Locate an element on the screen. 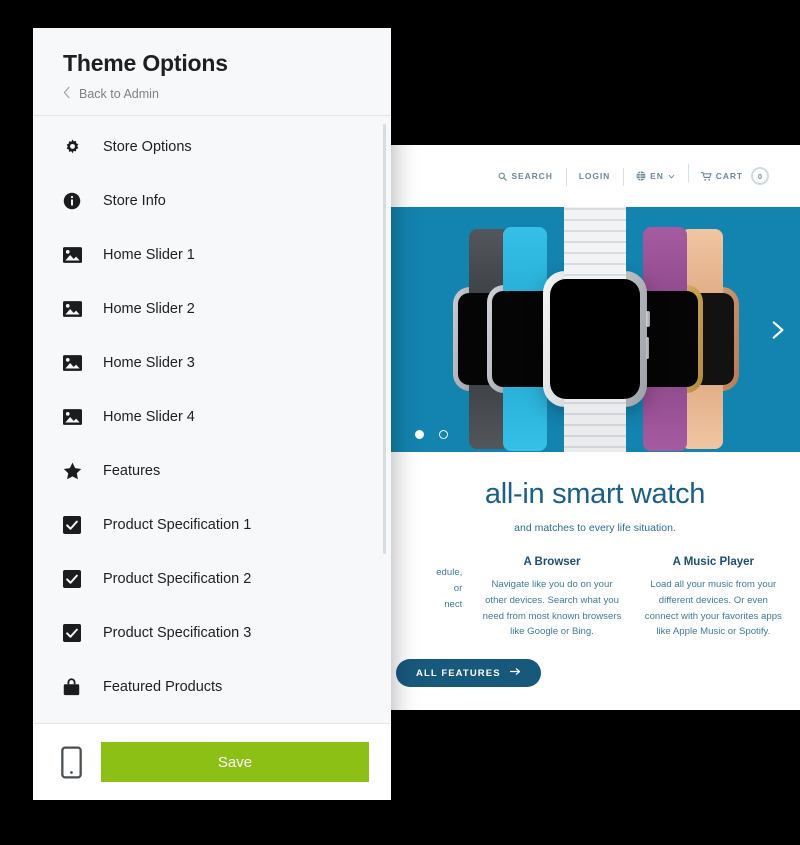 This screenshot has width=800, height=845. chevron-down-icon is located at coordinates (671, 176).